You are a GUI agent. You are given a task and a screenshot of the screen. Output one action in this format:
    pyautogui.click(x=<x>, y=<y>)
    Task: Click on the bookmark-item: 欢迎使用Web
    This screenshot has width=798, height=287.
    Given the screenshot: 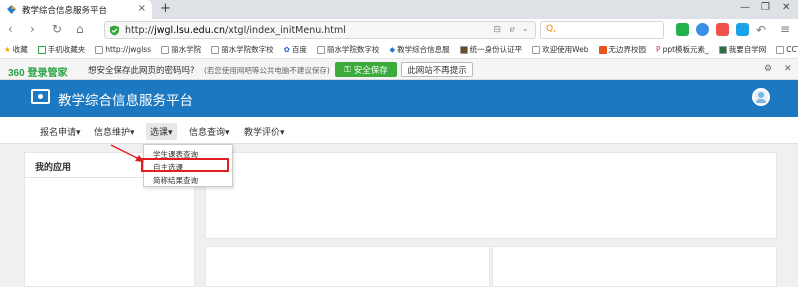 What is the action you would take?
    pyautogui.click(x=560, y=49)
    